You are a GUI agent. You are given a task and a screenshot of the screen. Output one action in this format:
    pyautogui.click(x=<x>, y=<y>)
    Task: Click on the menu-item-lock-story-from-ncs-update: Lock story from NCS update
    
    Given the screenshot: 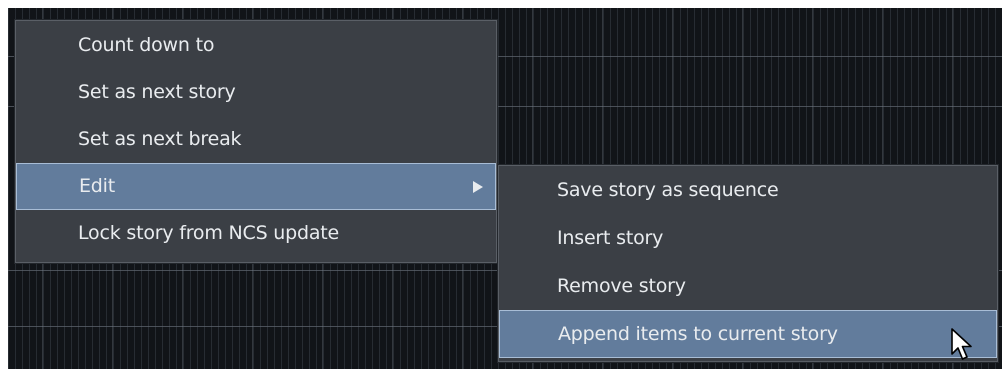 What is the action you would take?
    pyautogui.click(x=256, y=233)
    